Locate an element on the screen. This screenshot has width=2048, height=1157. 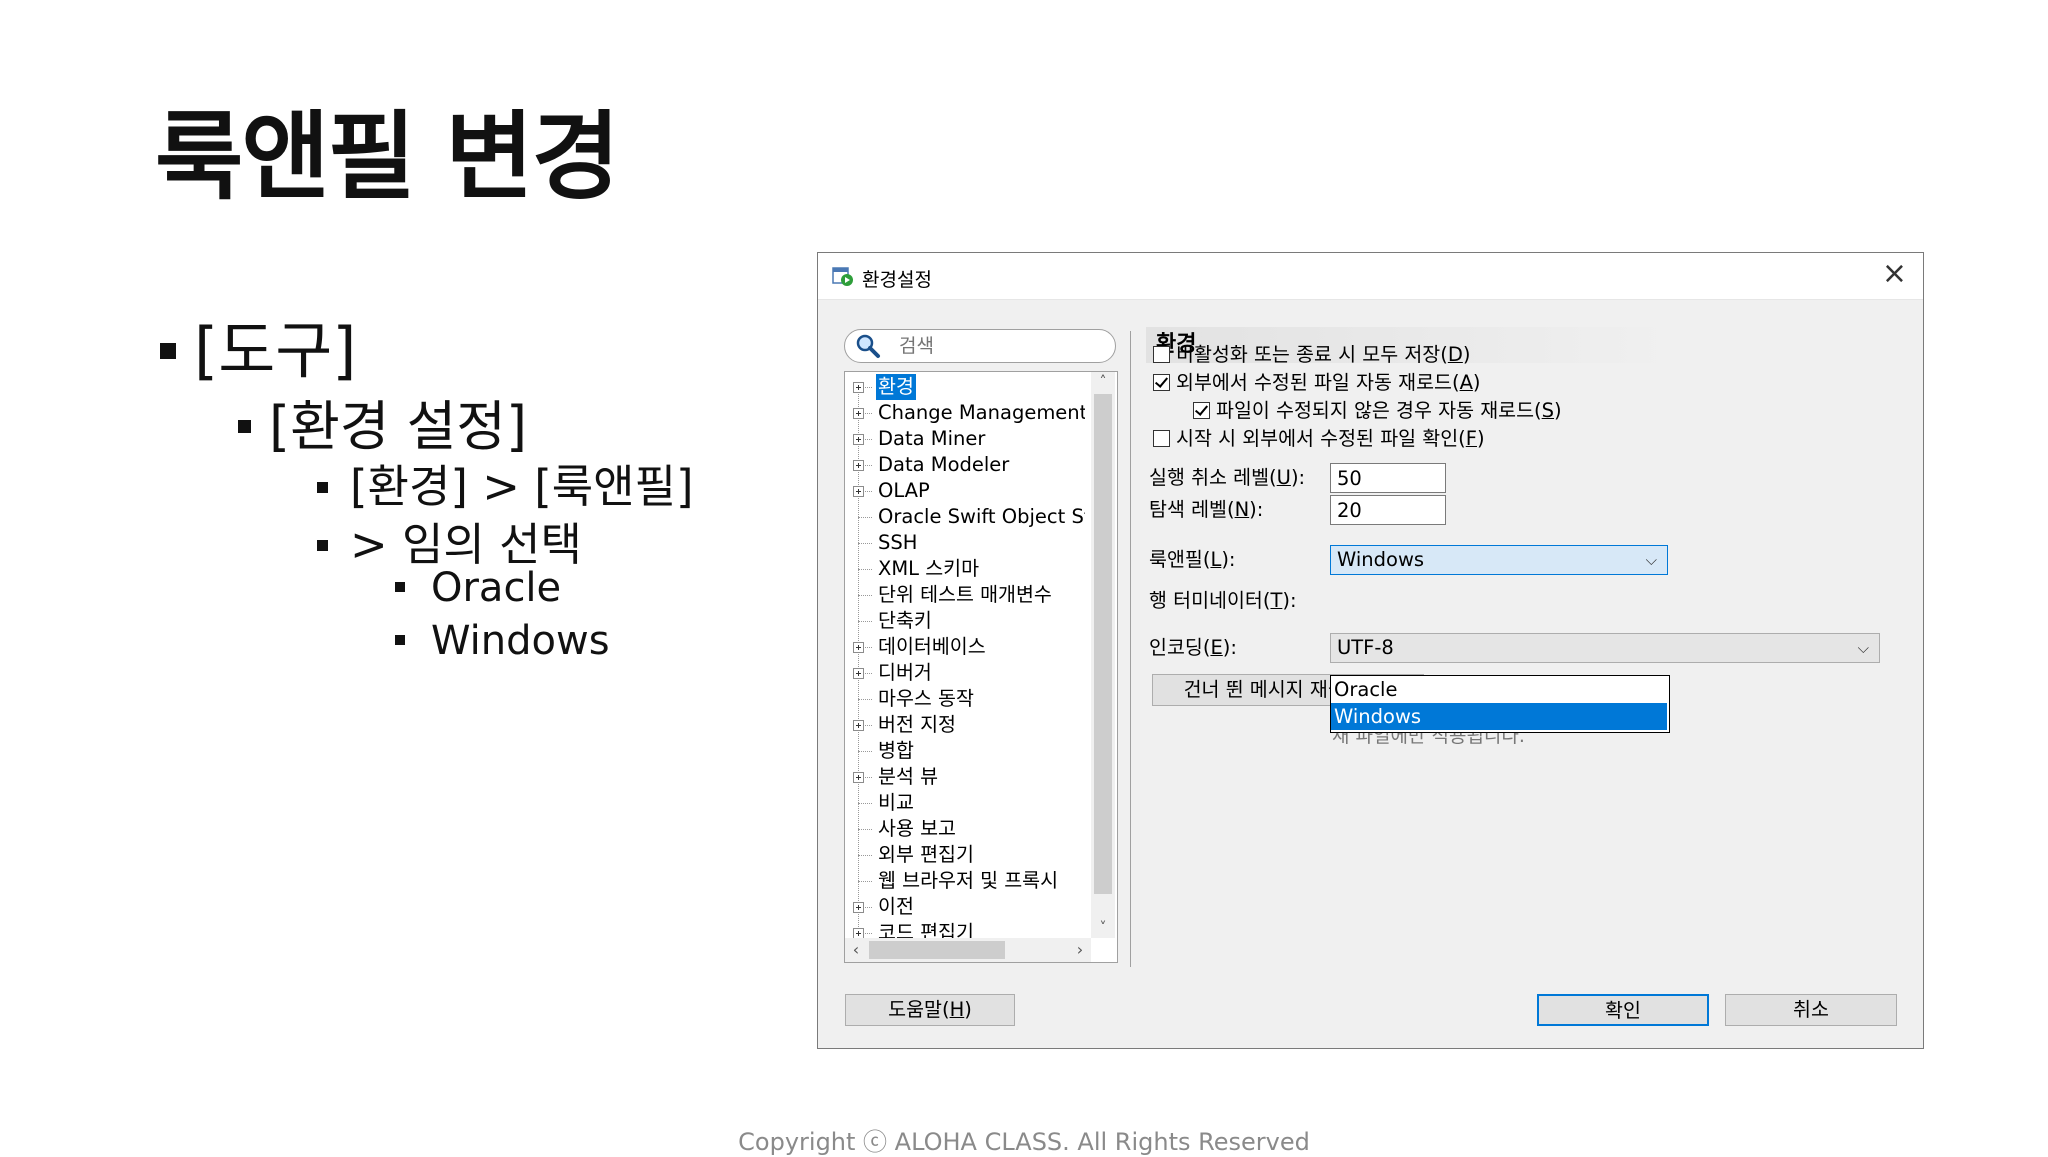
encoding-label: 인코딩(E): is located at coordinates (1193, 647).